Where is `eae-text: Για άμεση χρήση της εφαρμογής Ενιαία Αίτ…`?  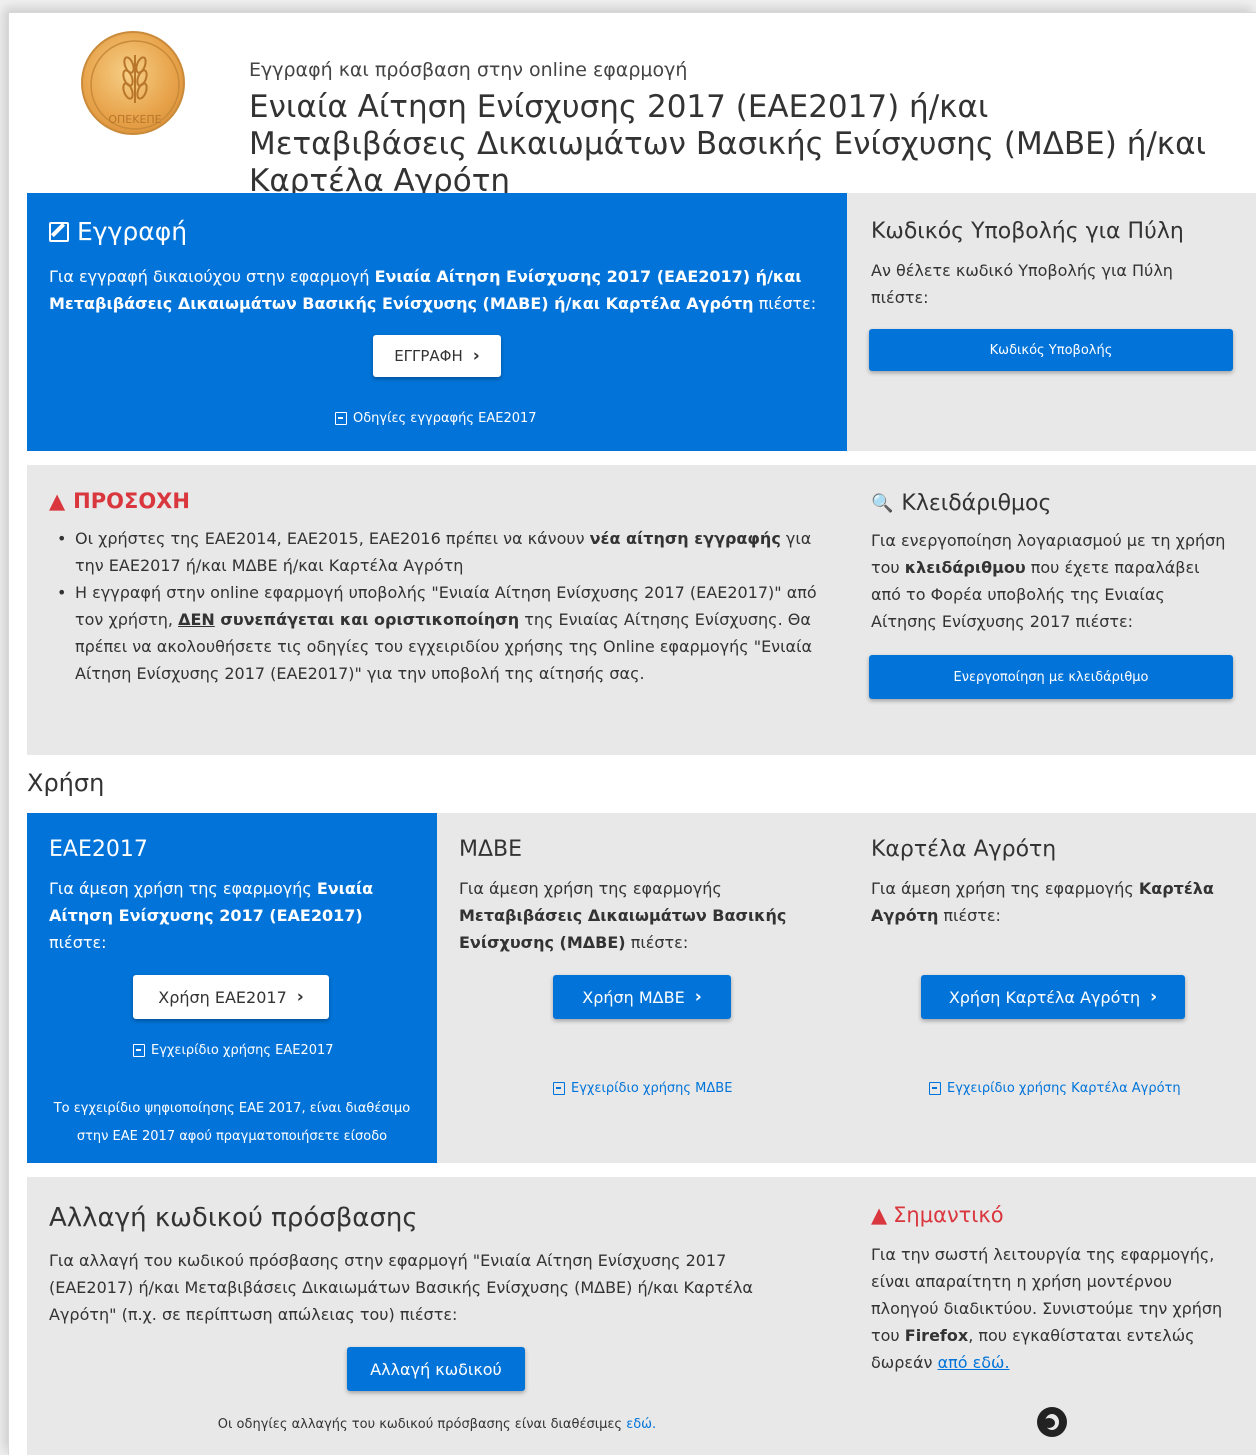 eae-text: Για άμεση χρήση της εφαρμογής Ενιαία Αίτ… is located at coordinates (211, 915).